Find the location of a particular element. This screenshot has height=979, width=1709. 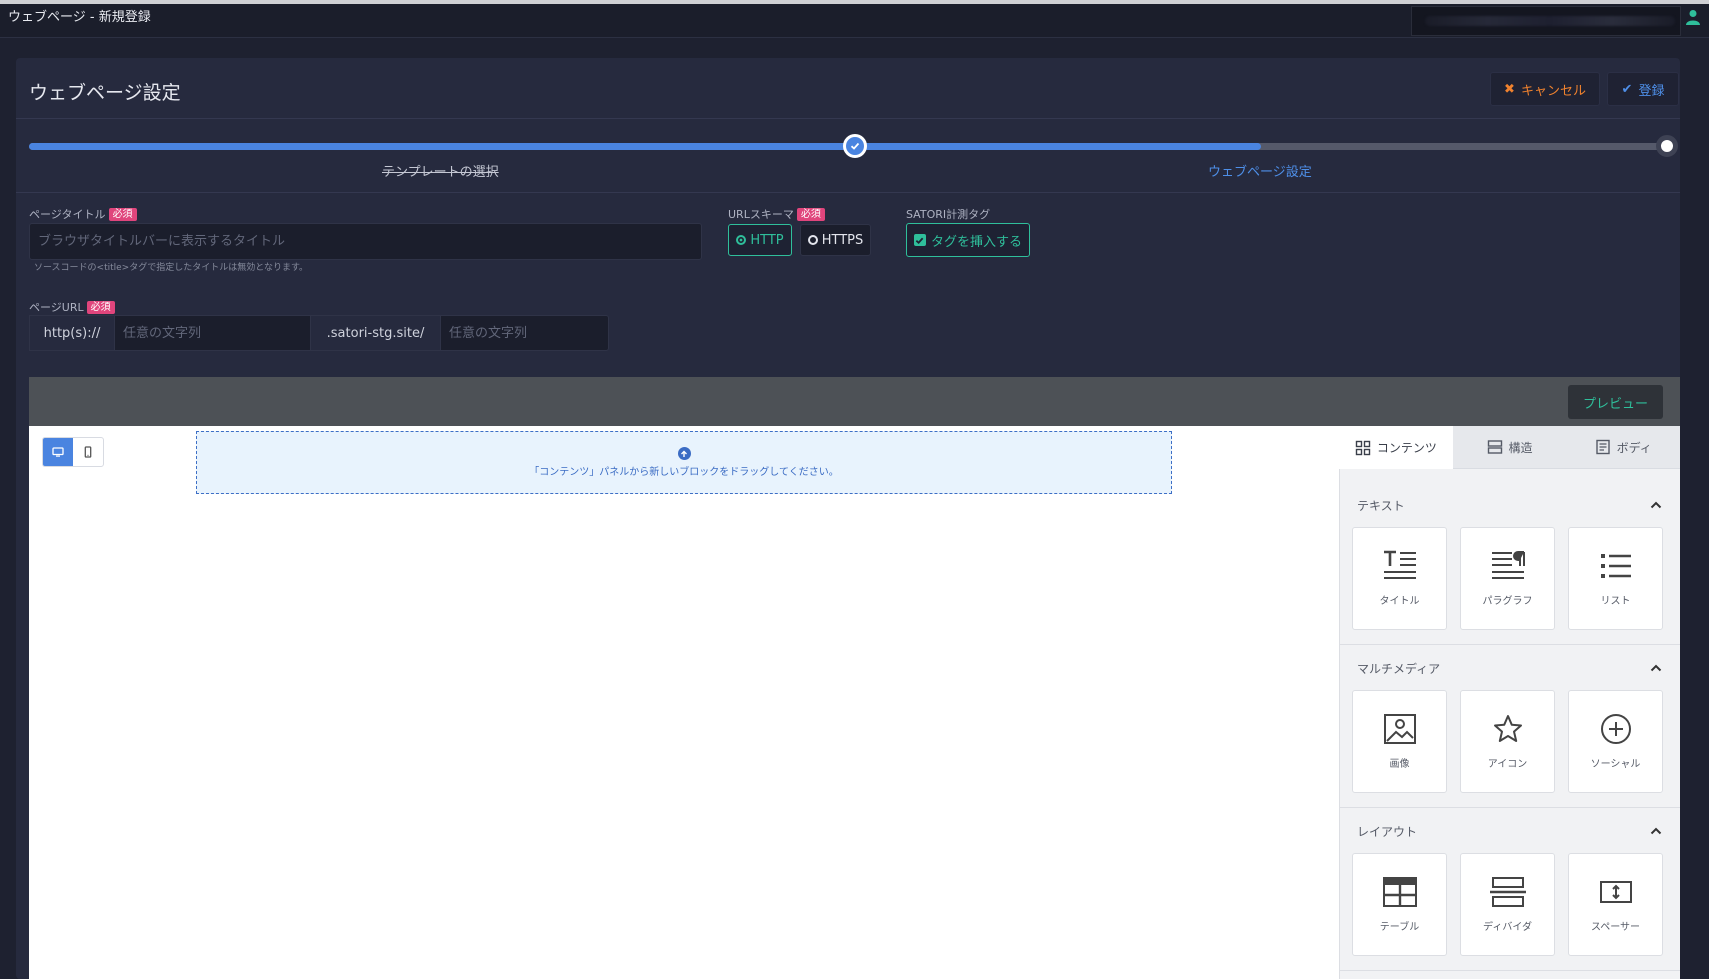

cancel-button-label: キャンセル is located at coordinates (1553, 91).